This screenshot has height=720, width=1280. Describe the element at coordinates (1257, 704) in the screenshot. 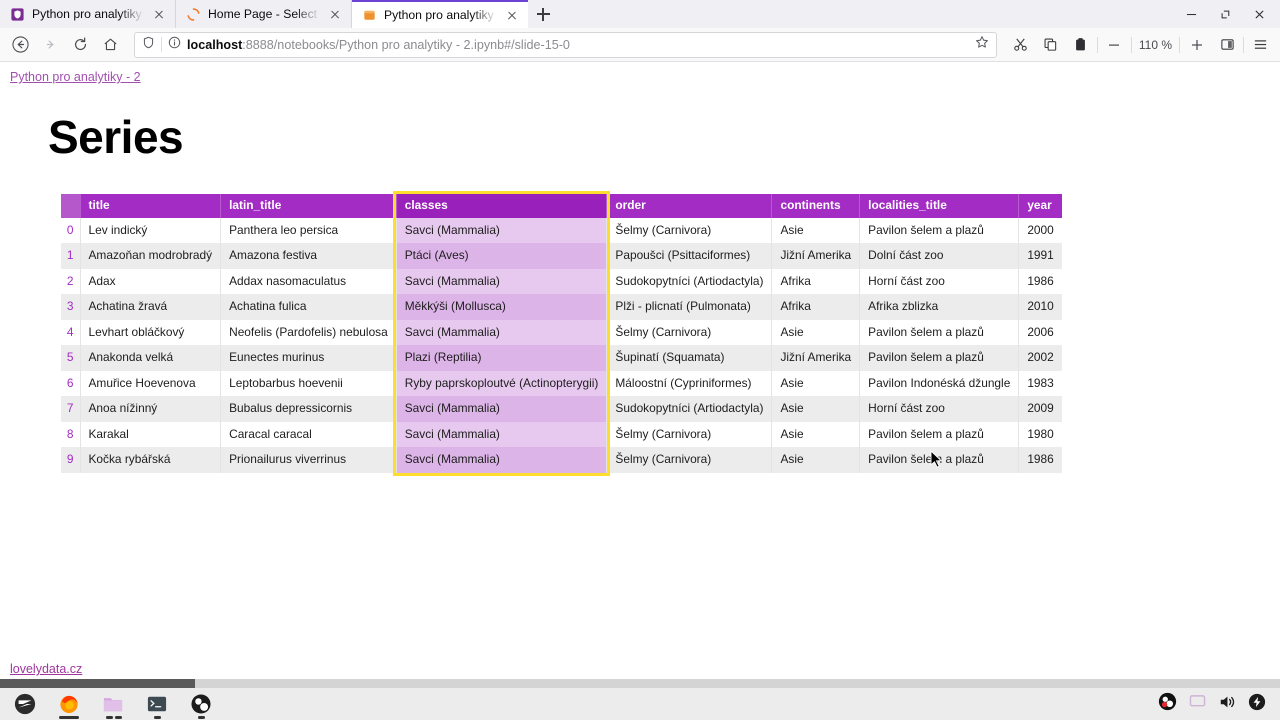

I see `power-icon` at that location.